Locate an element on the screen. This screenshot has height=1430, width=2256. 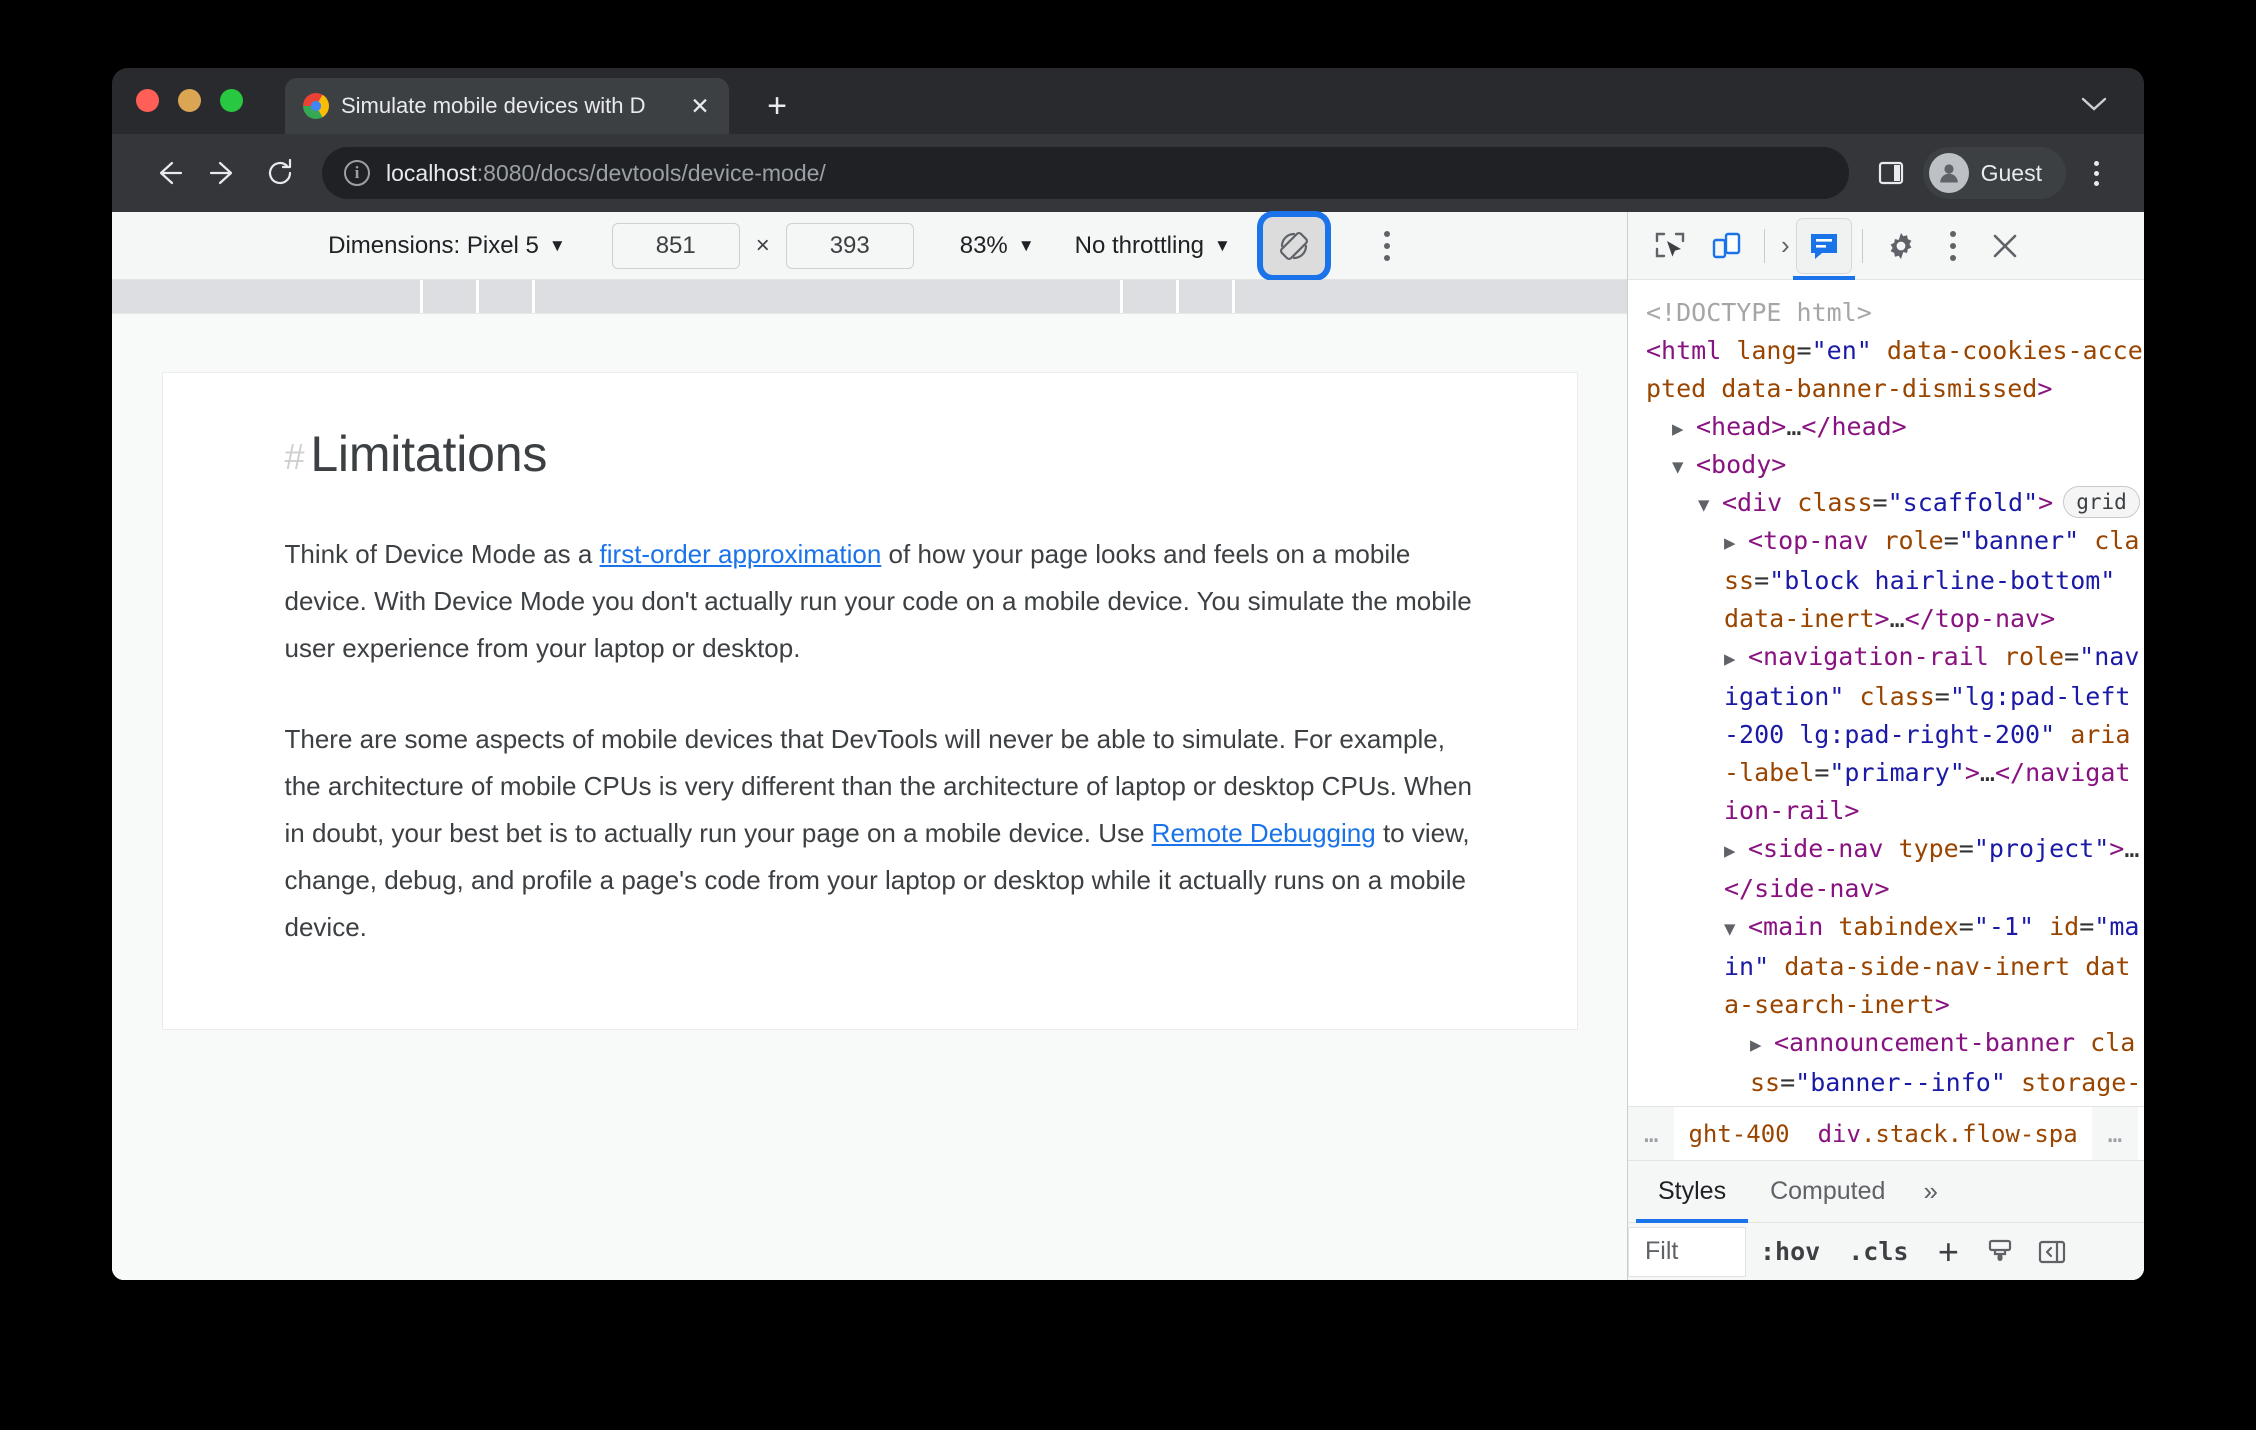
cls-button: .cls is located at coordinates (1878, 1251).